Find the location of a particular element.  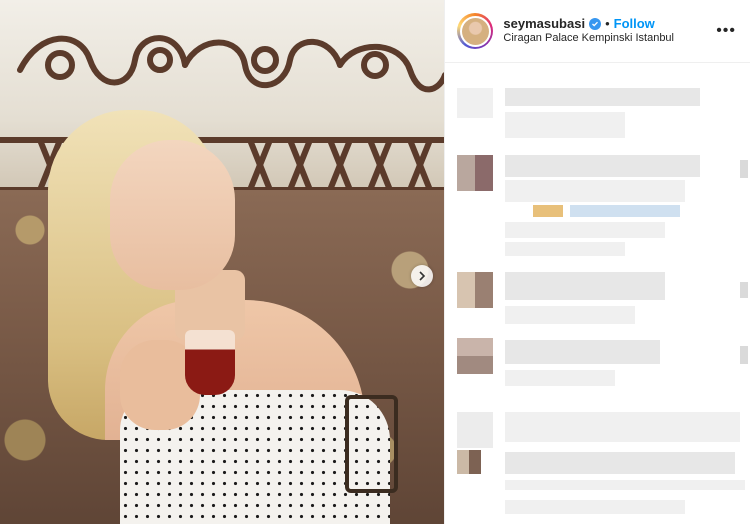

more-options-icon: ••• is located at coordinates (726, 31).